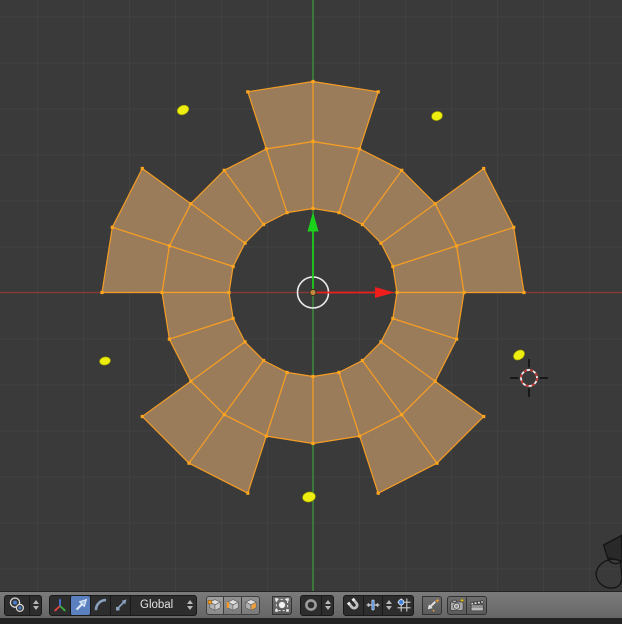 The height and width of the screenshot is (624, 622). I want to click on vertex-select-button, so click(215, 605).